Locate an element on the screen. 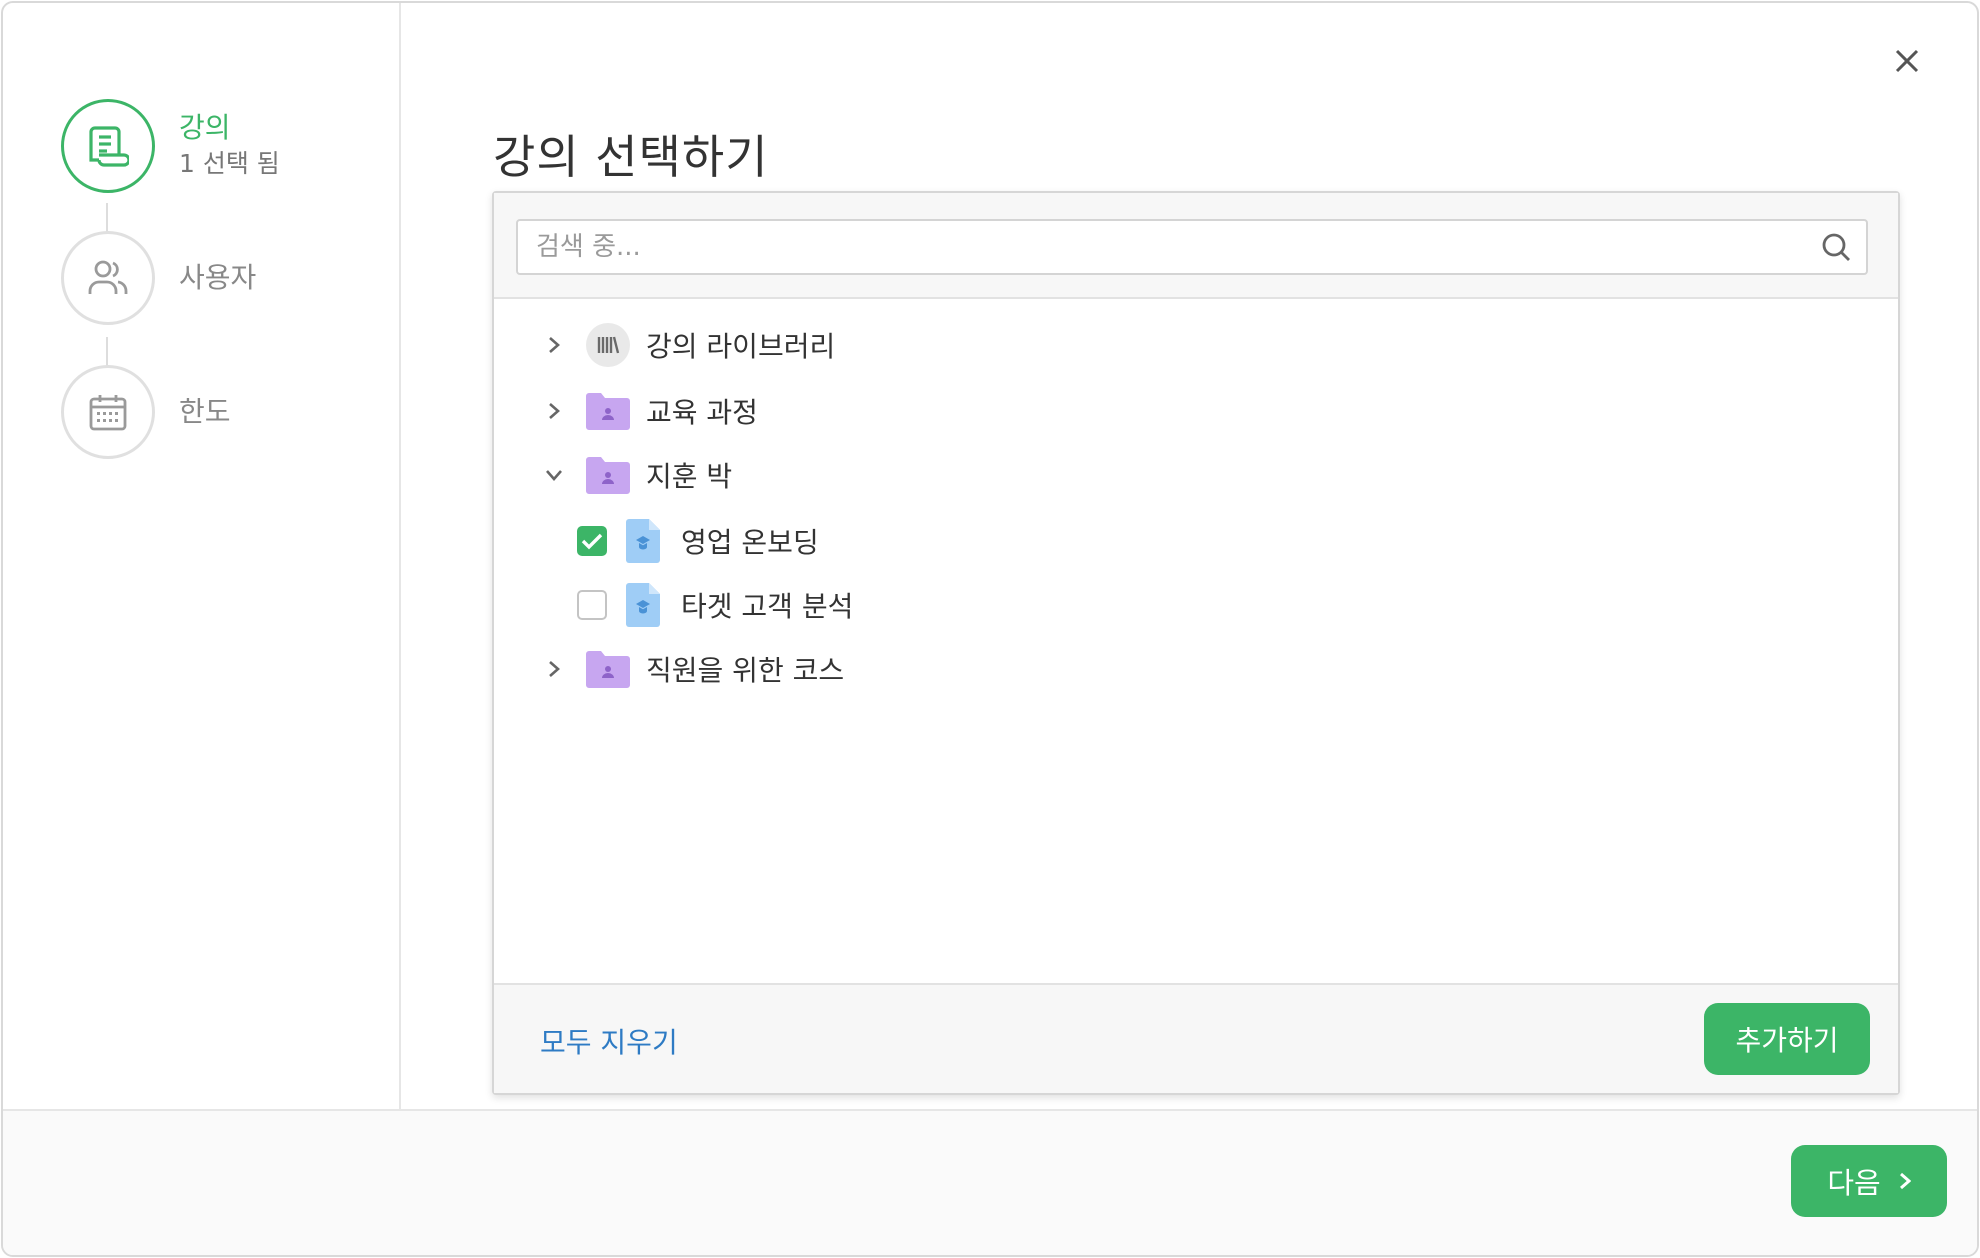 The image size is (1980, 1258). tree-item-label: 영업 온보딩 is located at coordinates (750, 542).